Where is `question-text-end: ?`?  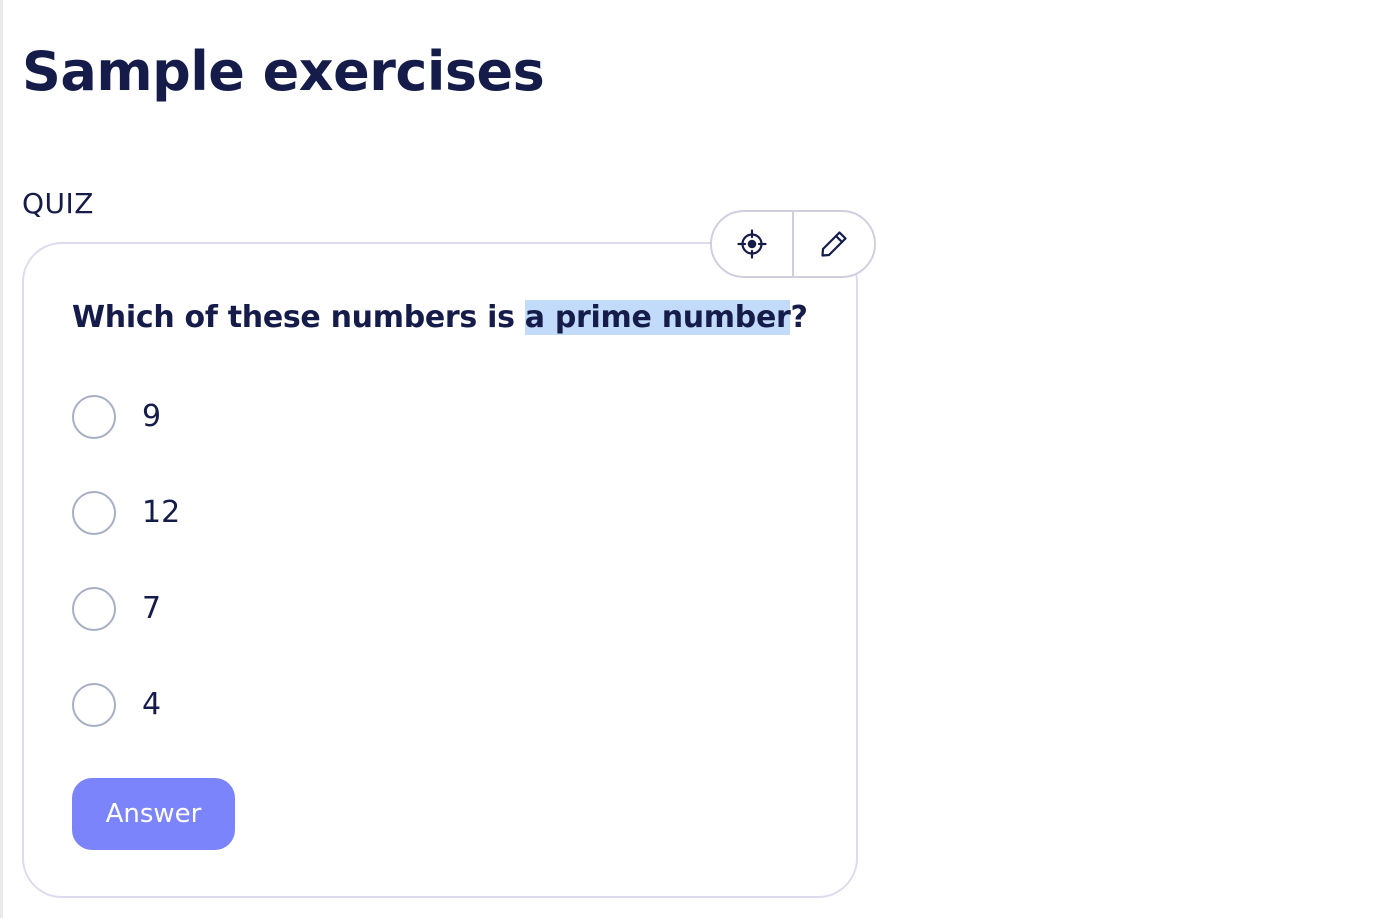
question-text-end: ? is located at coordinates (799, 317).